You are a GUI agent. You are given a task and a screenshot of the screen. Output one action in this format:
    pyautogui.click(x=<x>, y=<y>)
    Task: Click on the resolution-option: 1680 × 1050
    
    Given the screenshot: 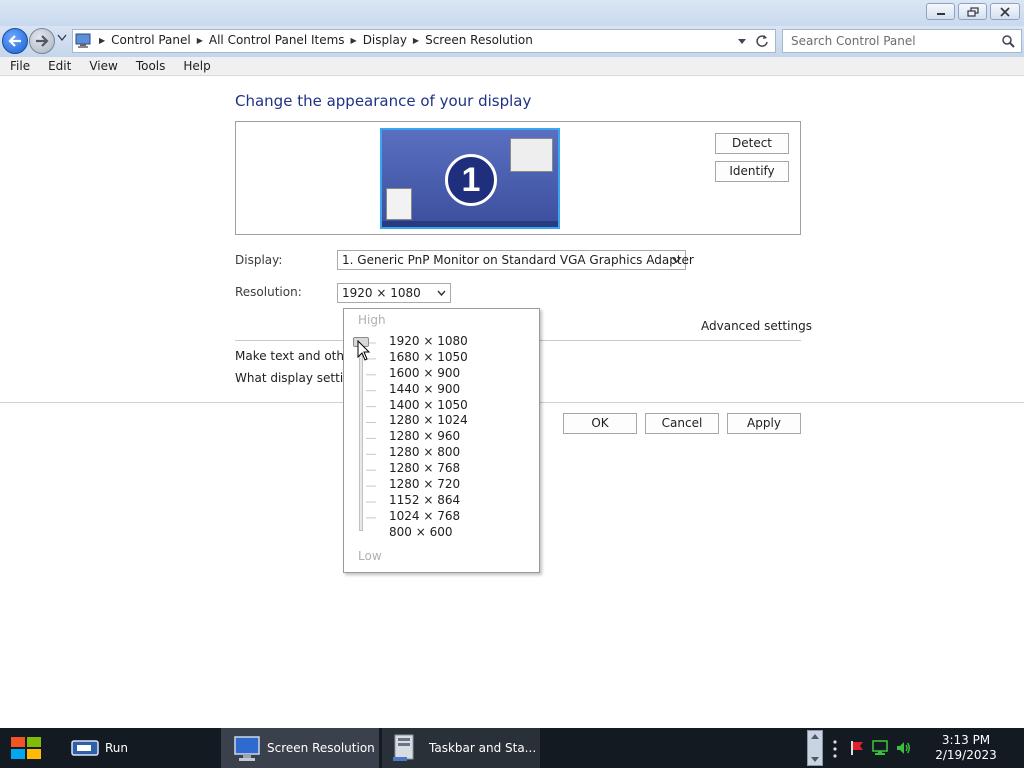 What is the action you would take?
    pyautogui.click(x=428, y=358)
    